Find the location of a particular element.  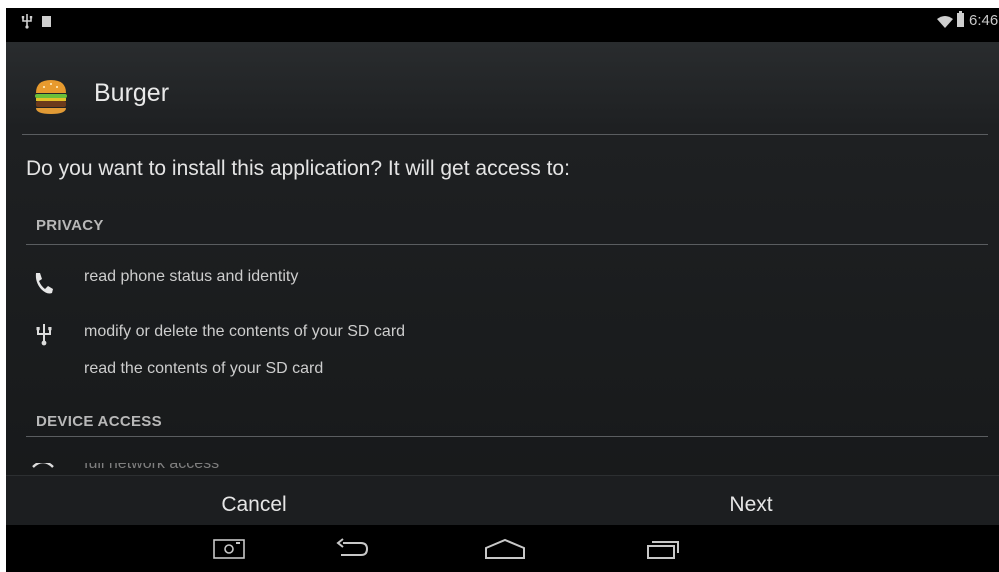

screenshot-button is located at coordinates (229, 549).